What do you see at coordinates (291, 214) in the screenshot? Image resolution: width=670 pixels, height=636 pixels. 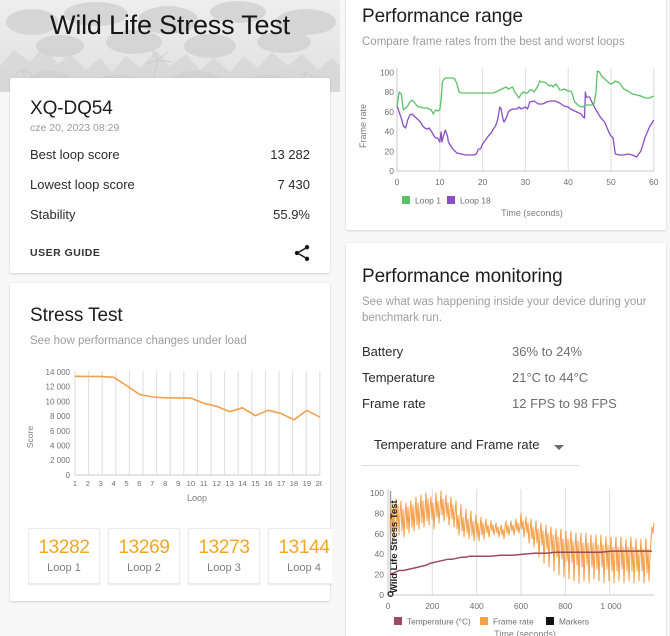 I see `stability-value: 55.9%` at bounding box center [291, 214].